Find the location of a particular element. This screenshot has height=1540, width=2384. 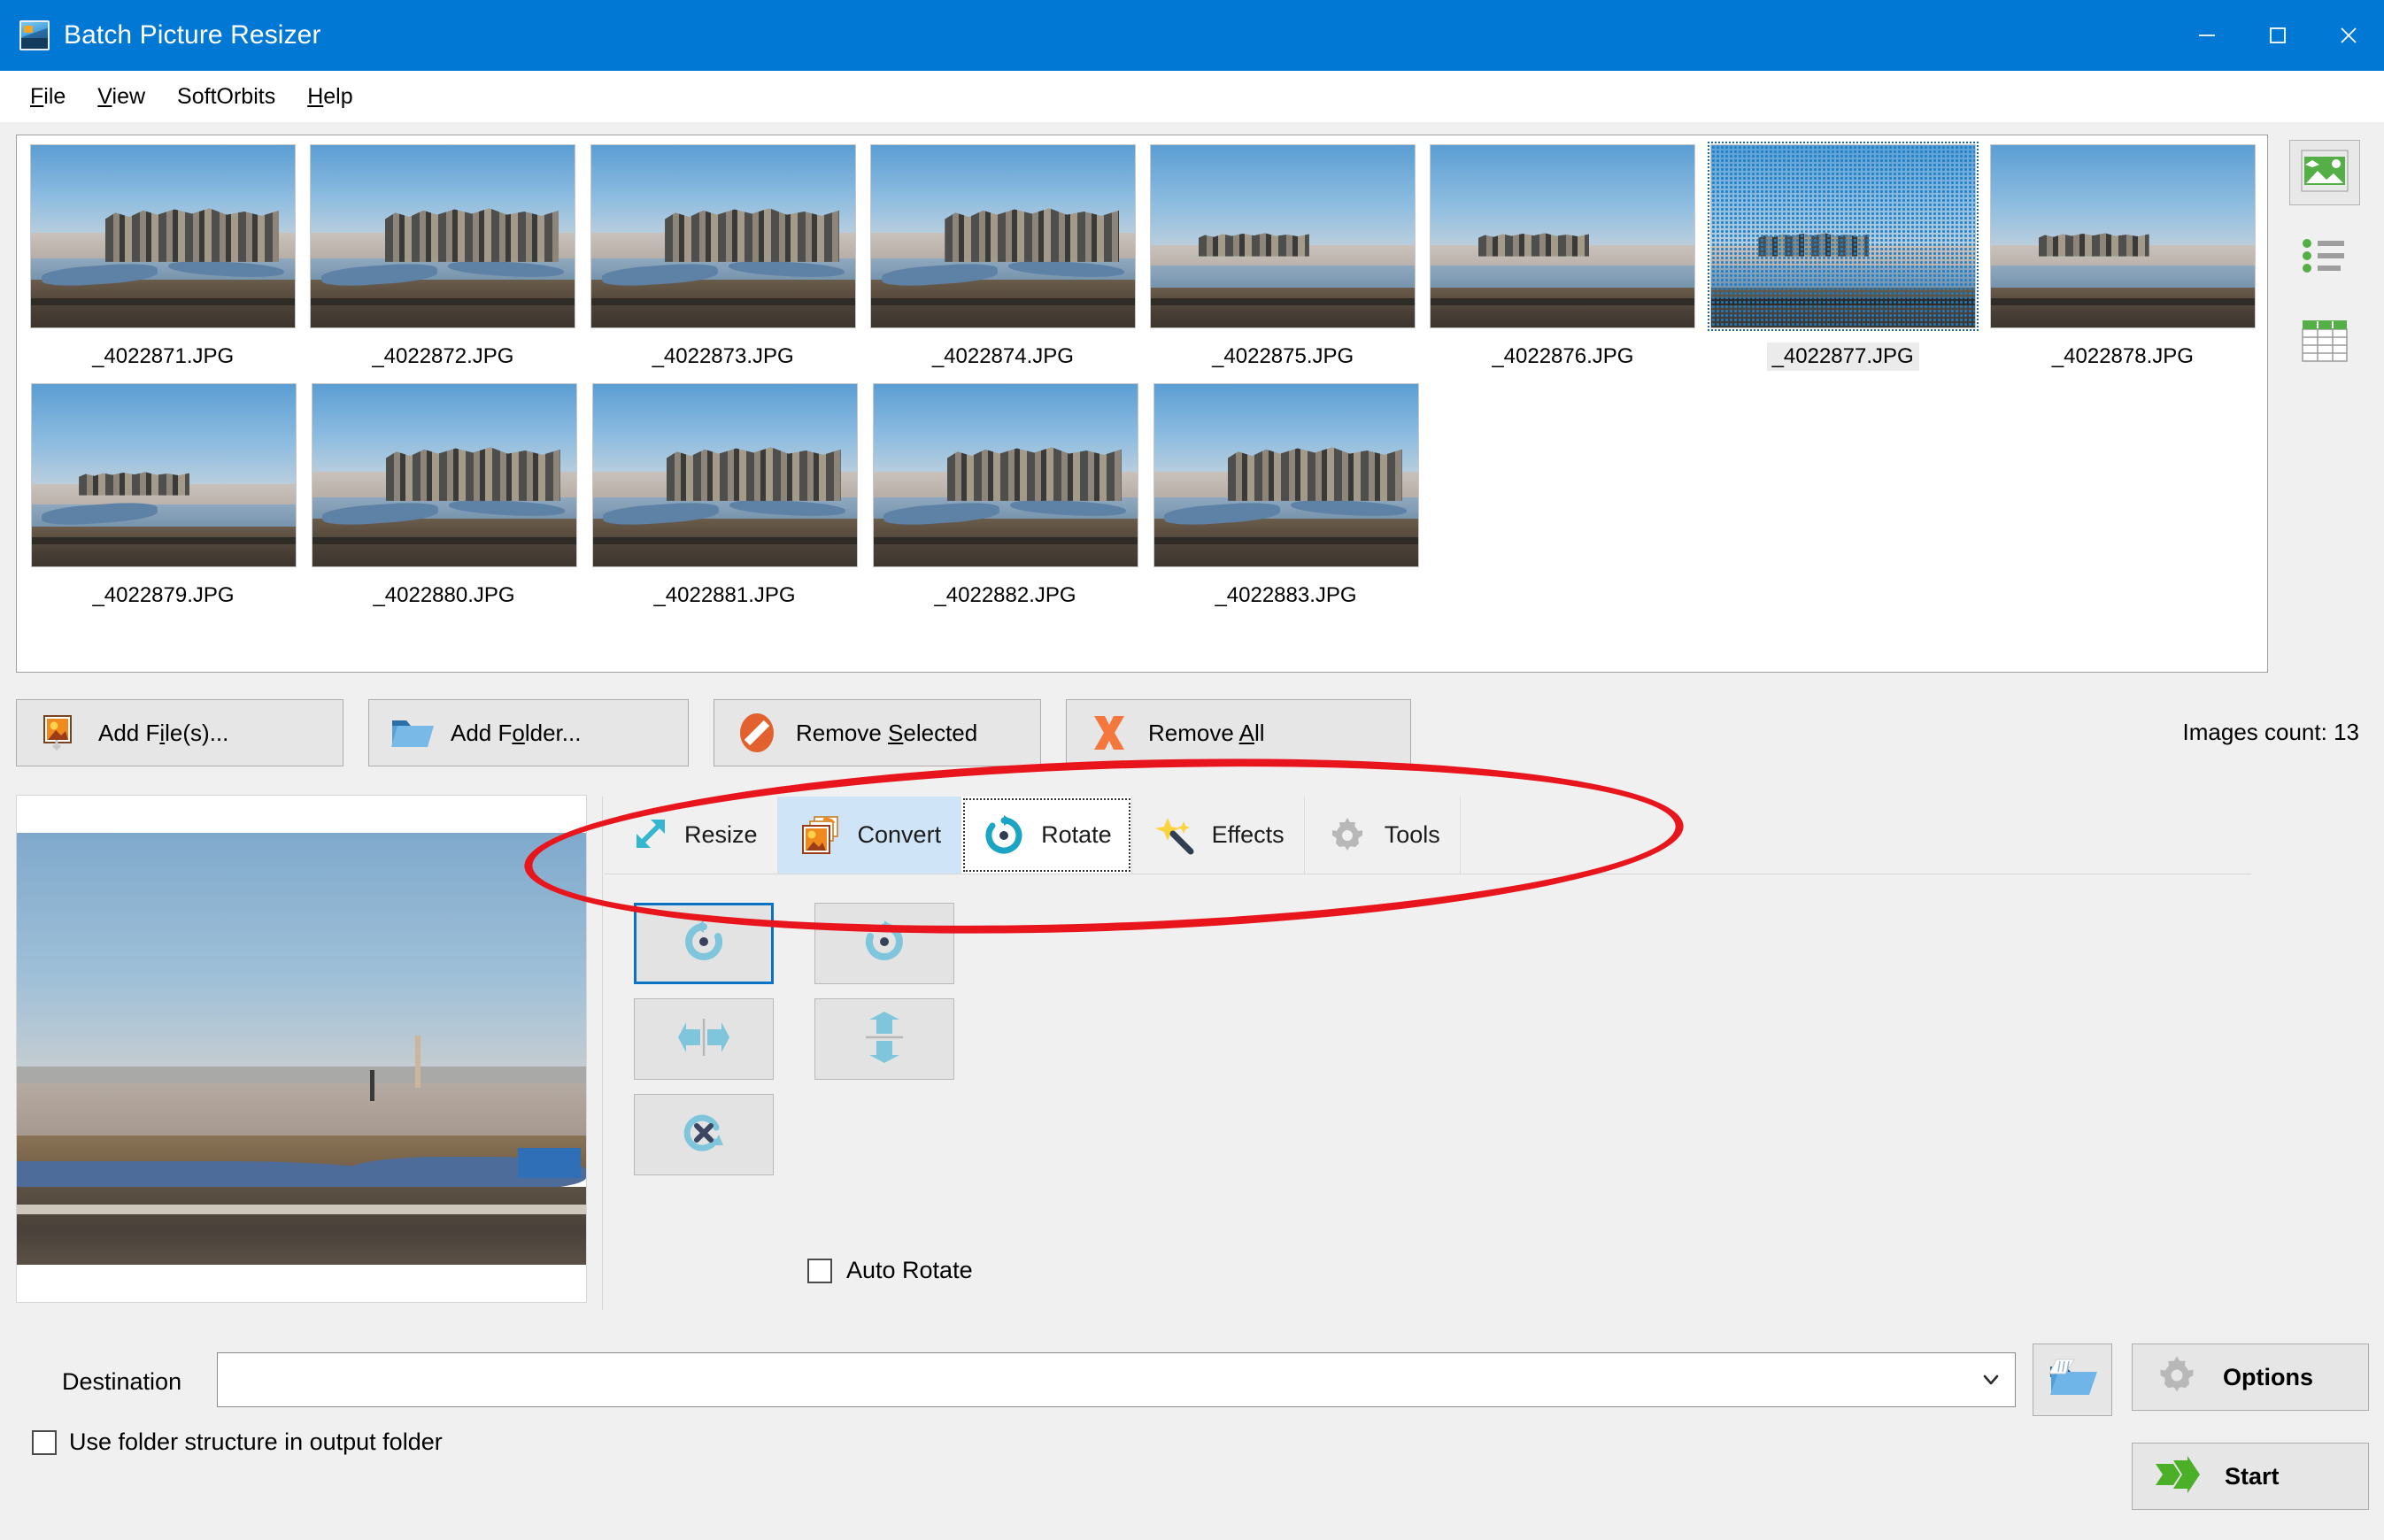

browse-folder-icon is located at coordinates (2072, 1381).